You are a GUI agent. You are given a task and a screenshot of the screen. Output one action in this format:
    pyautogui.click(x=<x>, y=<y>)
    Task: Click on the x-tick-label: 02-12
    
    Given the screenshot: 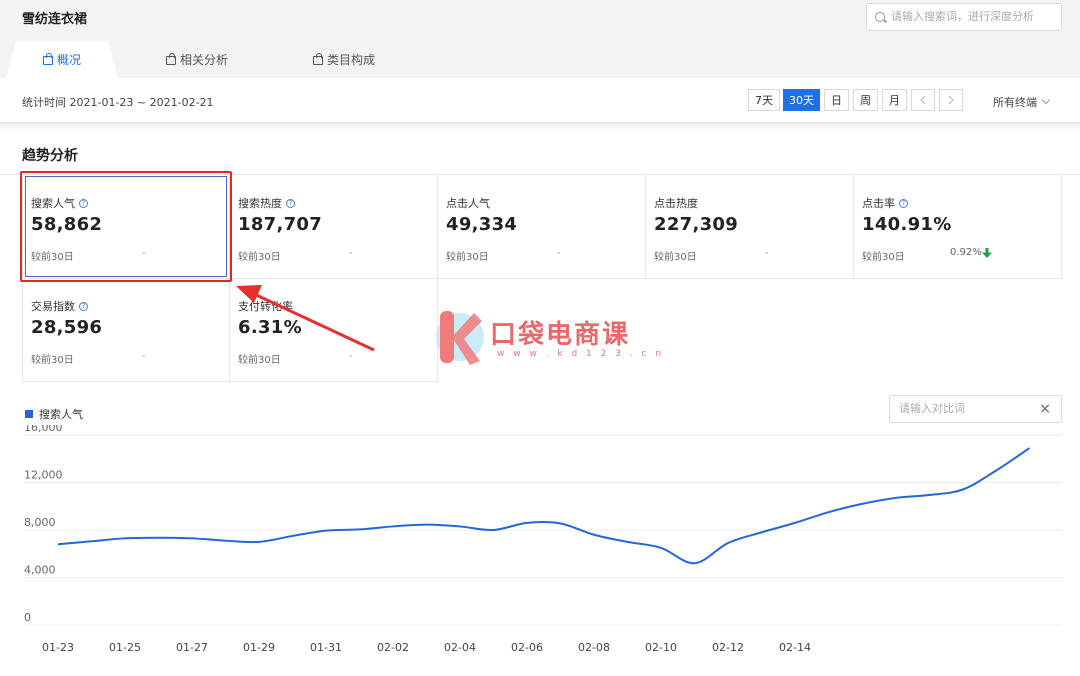 What is the action you would take?
    pyautogui.click(x=728, y=647)
    